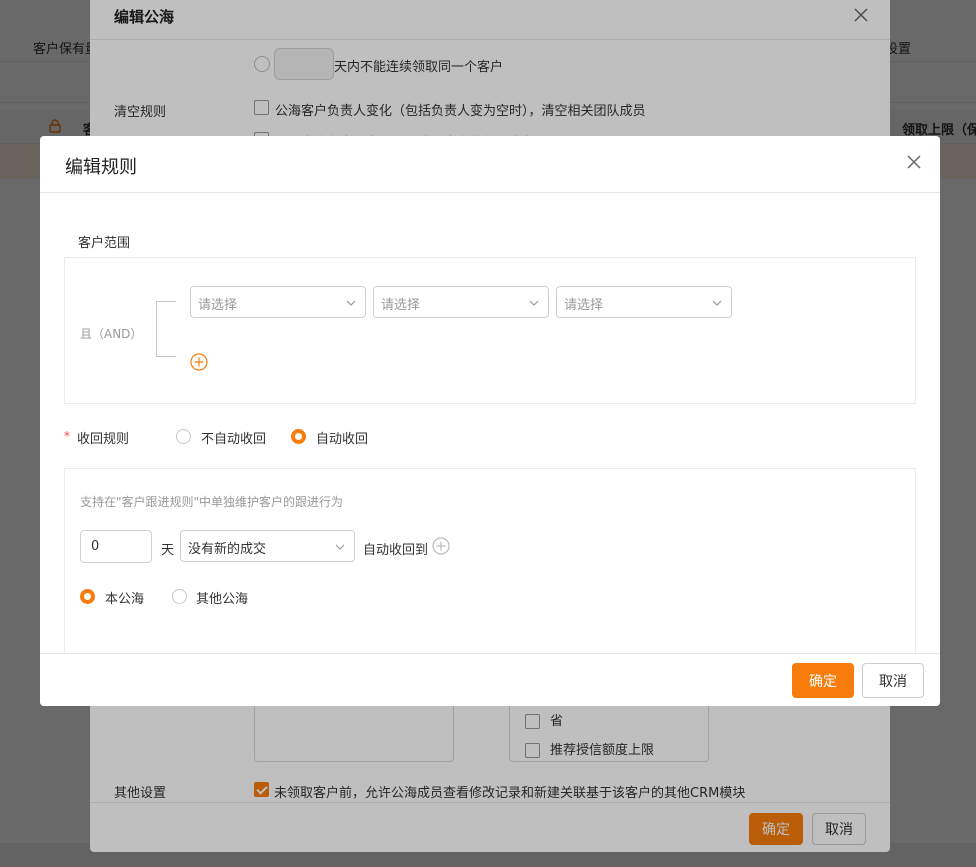  I want to click on auto-recall-radio, so click(298, 436).